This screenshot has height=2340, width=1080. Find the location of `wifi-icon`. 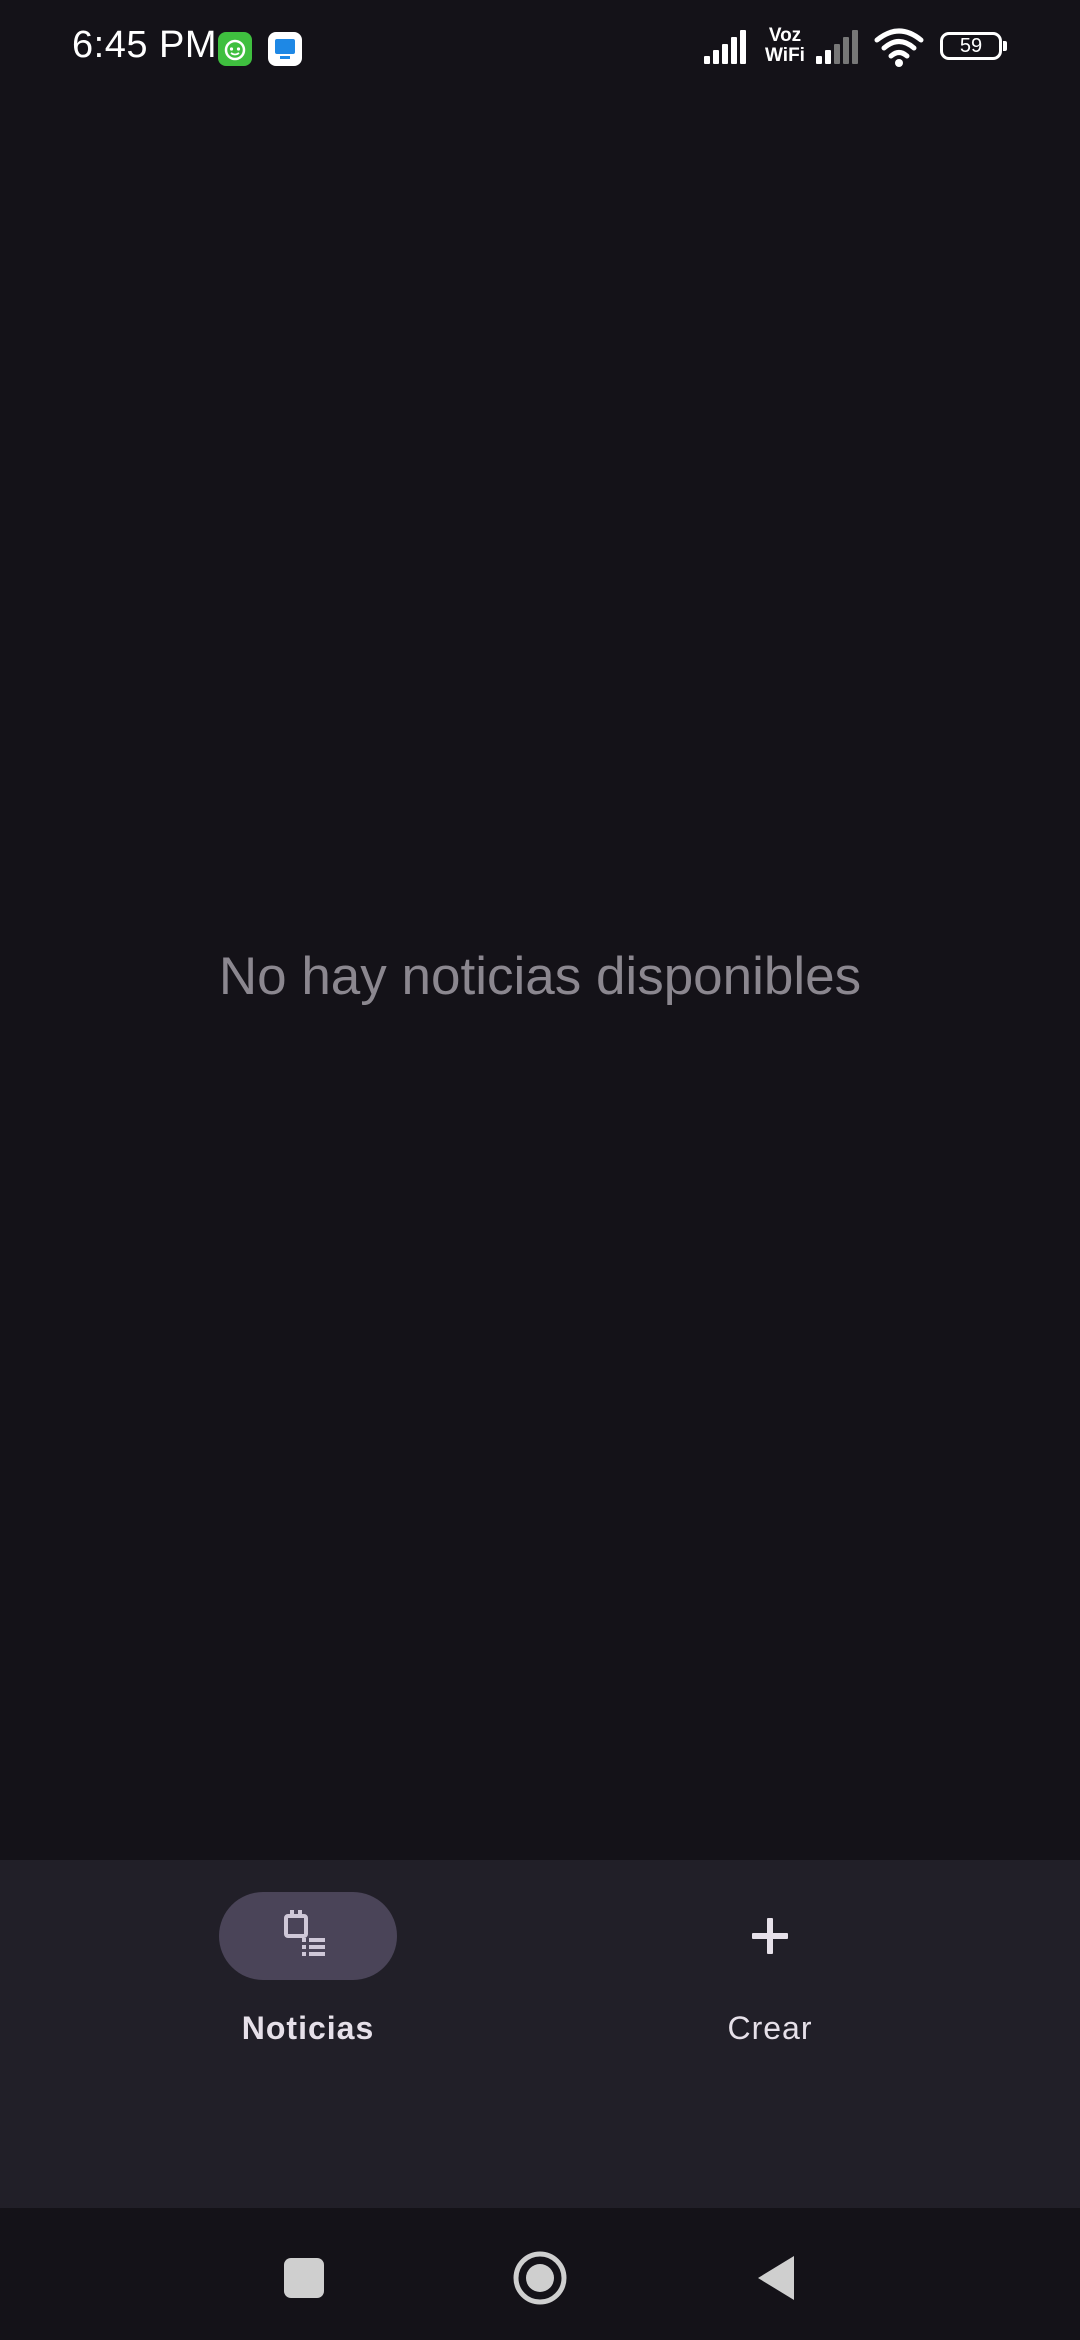

wifi-icon is located at coordinates (899, 47).